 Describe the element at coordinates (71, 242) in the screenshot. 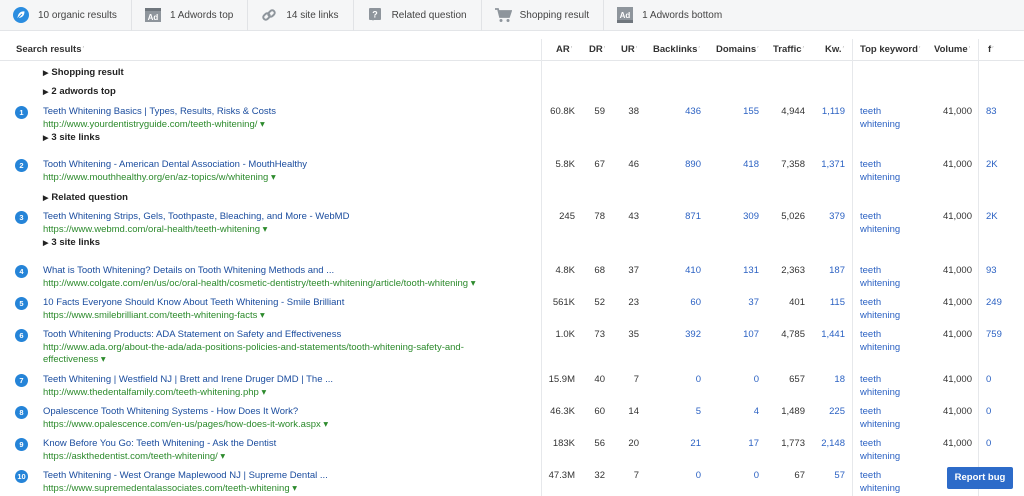

I see `site-links-toggle: ▶ 3 site links` at that location.